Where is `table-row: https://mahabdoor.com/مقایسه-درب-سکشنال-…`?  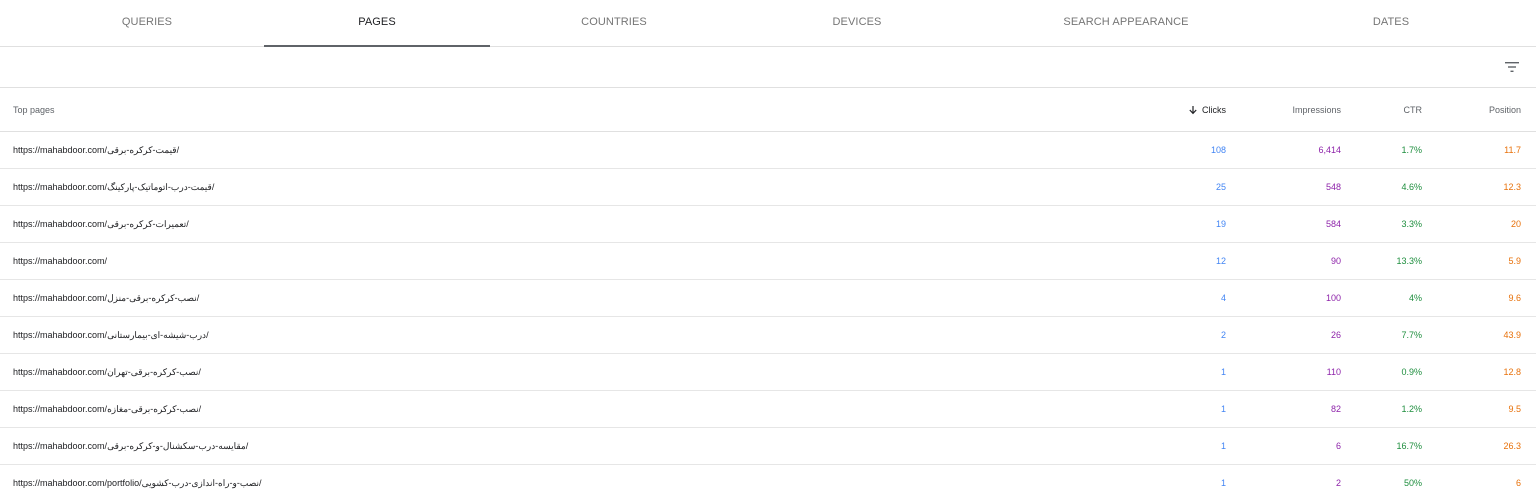
table-row: https://mahabdoor.com/مقایسه-درب-سکشنال-… is located at coordinates (768, 446).